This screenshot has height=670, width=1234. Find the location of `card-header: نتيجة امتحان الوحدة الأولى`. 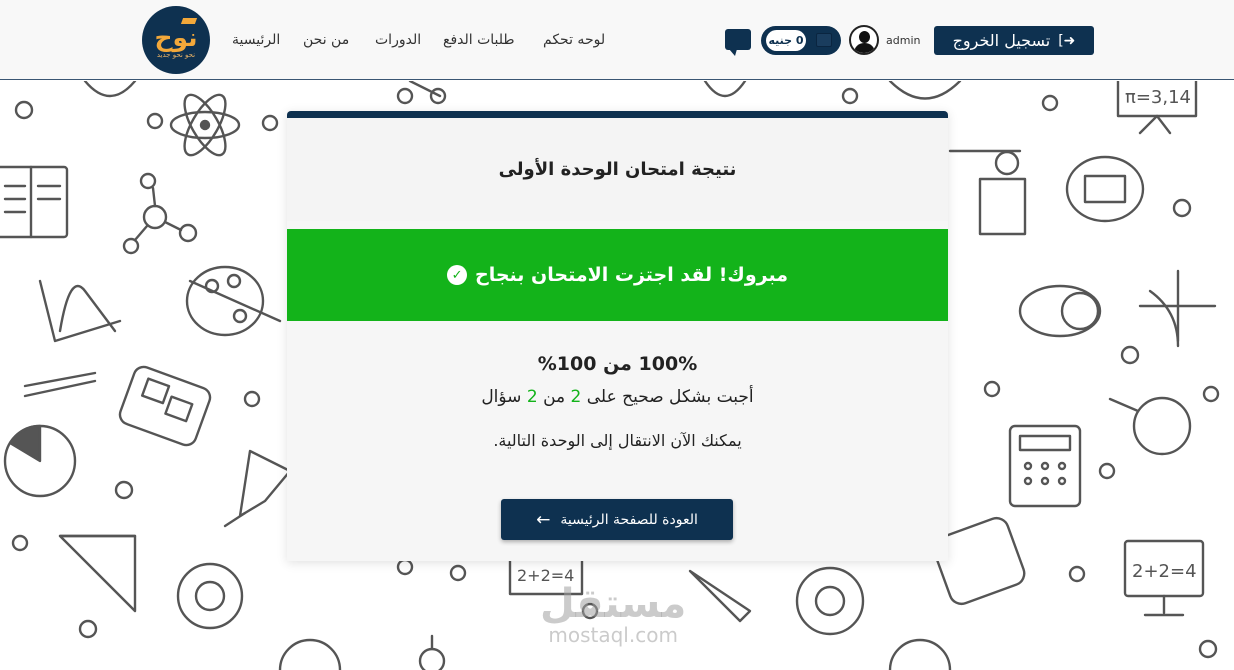

card-header: نتيجة امتحان الوحدة الأولى is located at coordinates (617, 169).